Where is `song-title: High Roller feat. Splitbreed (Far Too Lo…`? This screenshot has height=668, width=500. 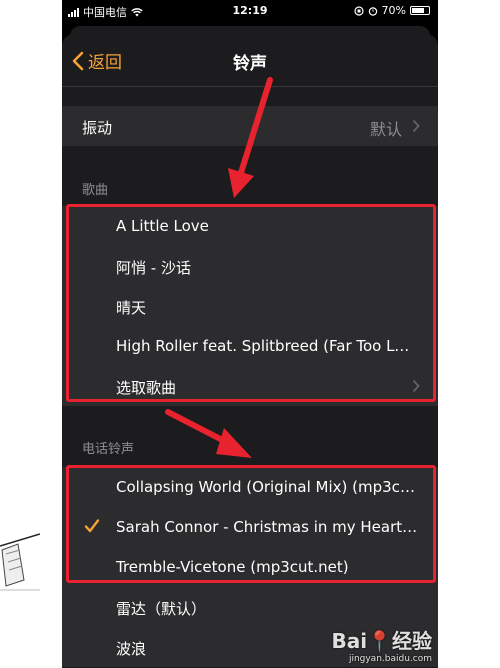
song-title: High Roller feat. Splitbreed (Far Too Lo… is located at coordinates (267, 346).